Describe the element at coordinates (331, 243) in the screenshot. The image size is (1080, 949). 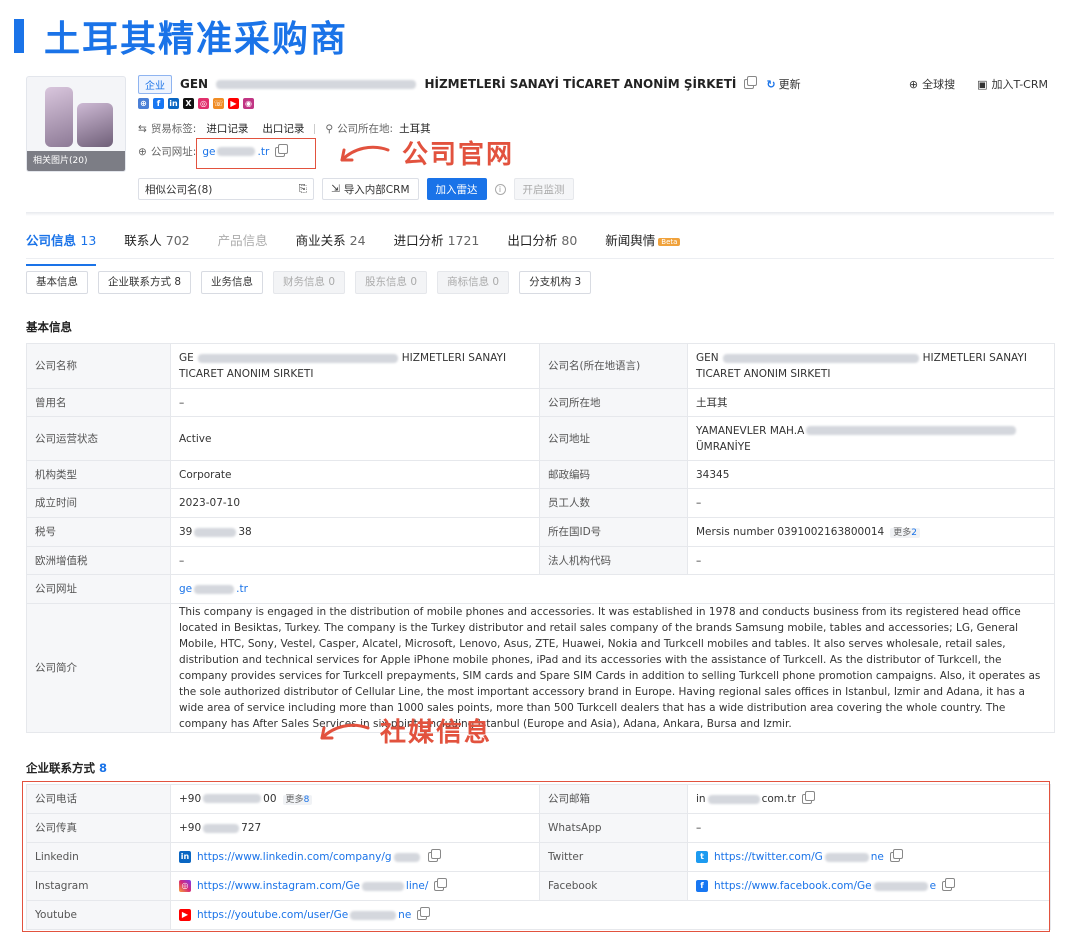
I see `tab-business-relations: 商业关系 24` at that location.